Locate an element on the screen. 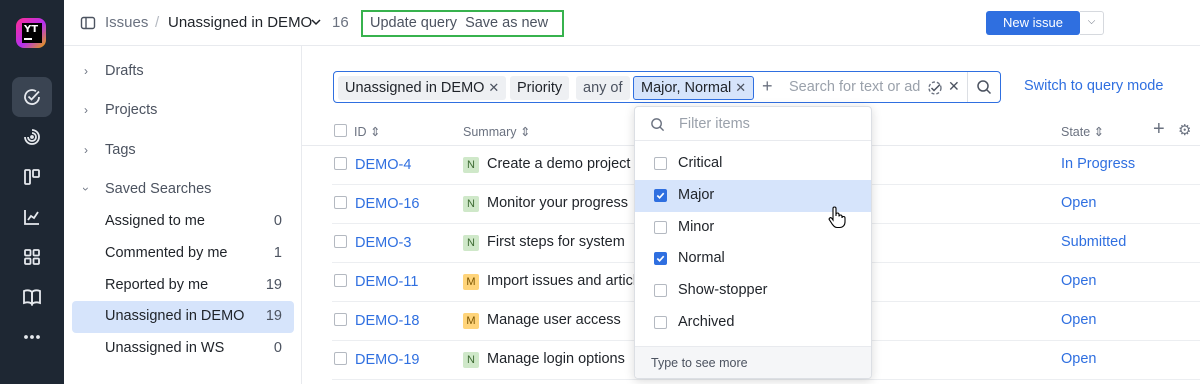 Image resolution: width=1200 pixels, height=384 pixels. issue-id-link: DEMO-4 is located at coordinates (383, 165).